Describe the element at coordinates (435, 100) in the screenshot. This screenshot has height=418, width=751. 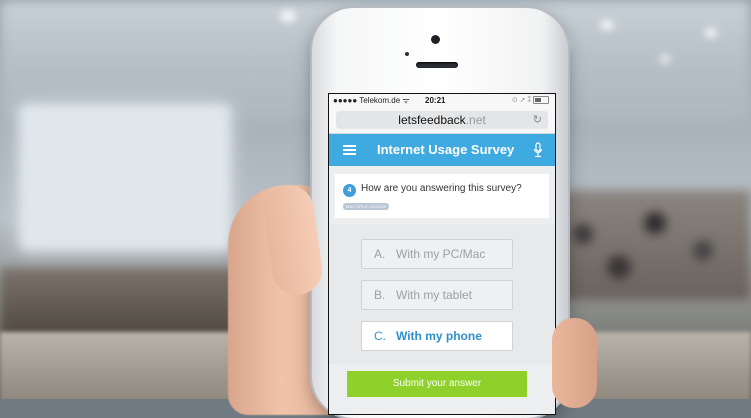
I see `clock: 20:21` at that location.